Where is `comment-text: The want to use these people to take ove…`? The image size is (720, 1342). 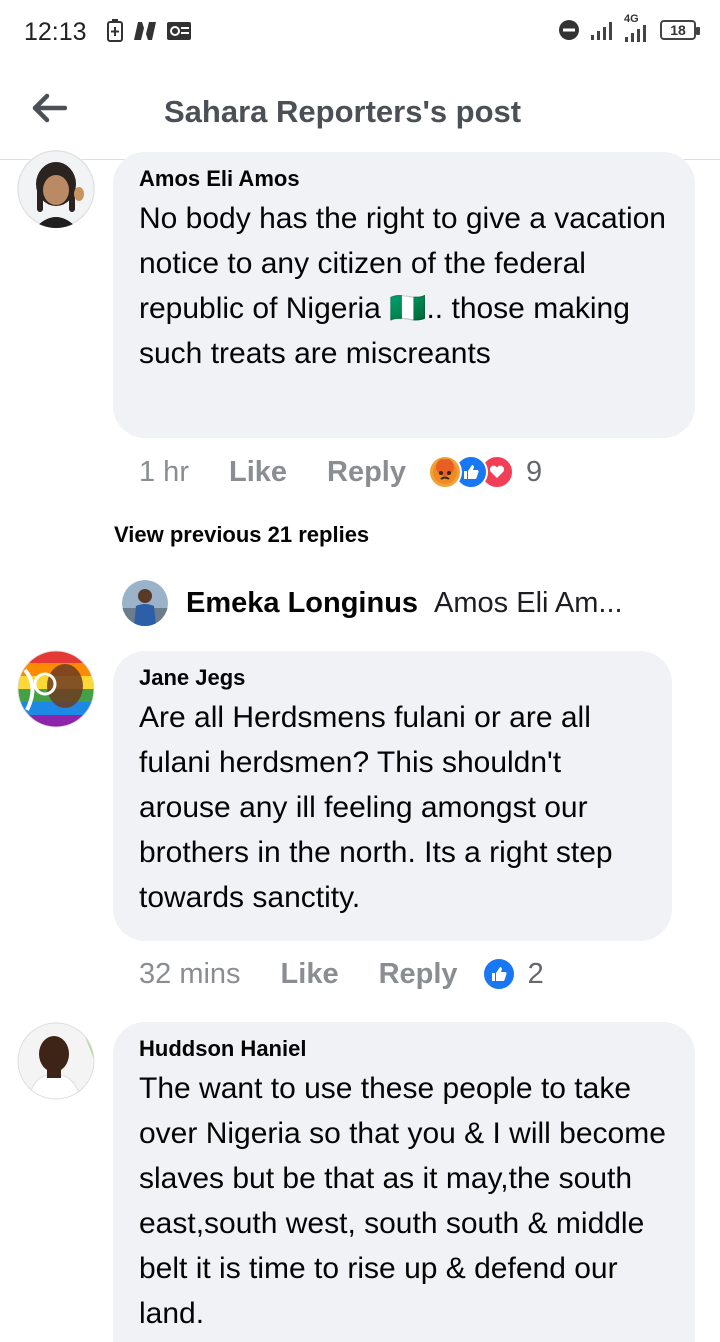 comment-text: The want to use these people to take ove… is located at coordinates (402, 1201).